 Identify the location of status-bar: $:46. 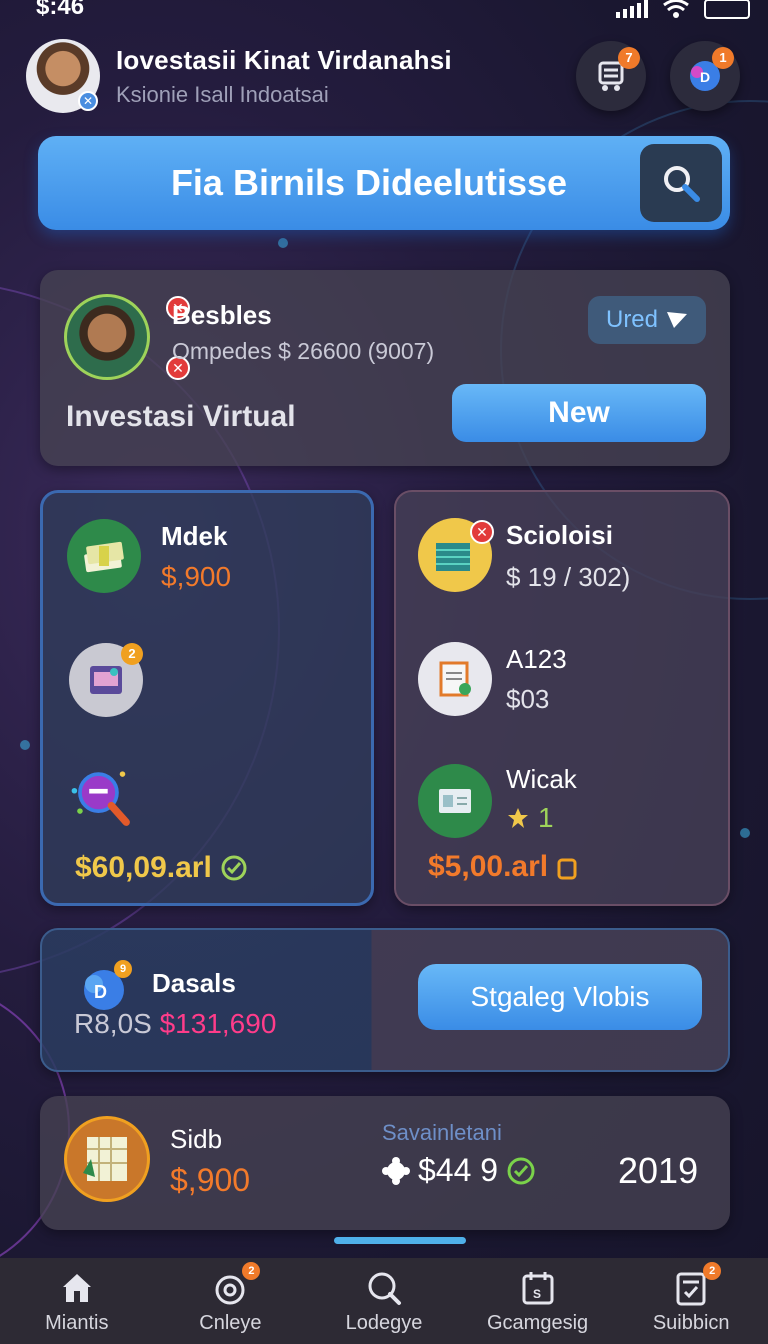
(384, 12).